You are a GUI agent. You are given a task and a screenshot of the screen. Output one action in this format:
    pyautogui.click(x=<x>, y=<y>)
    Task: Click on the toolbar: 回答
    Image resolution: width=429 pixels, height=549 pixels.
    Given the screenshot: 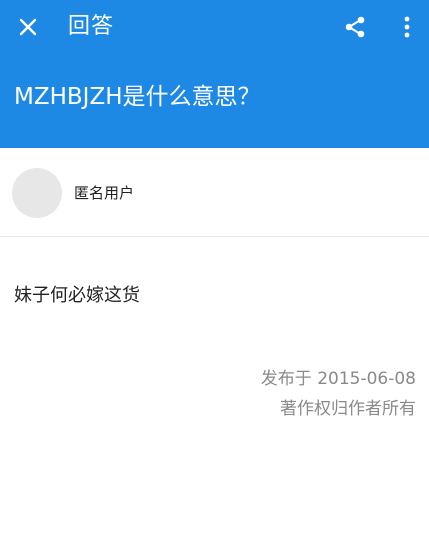 What is the action you would take?
    pyautogui.click(x=214, y=28)
    